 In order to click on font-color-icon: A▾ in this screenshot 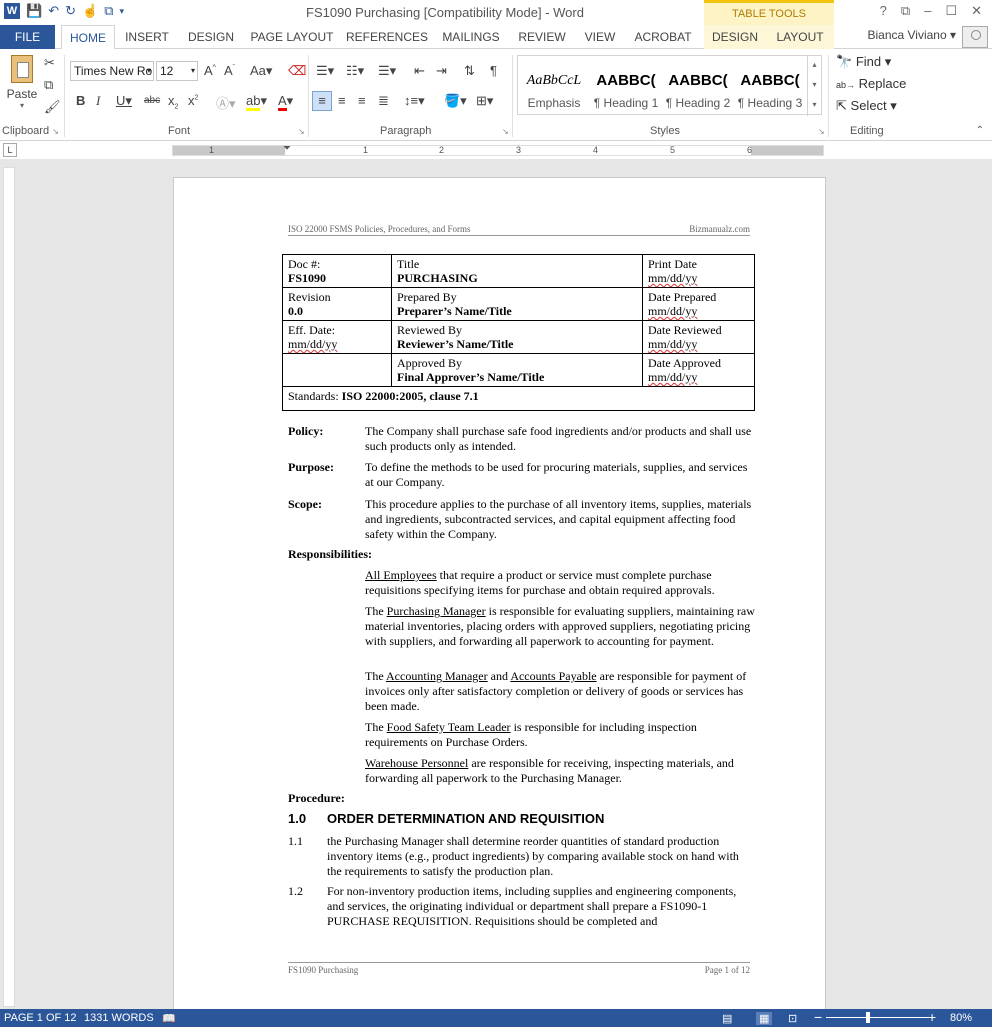, I will do `click(285, 102)`.